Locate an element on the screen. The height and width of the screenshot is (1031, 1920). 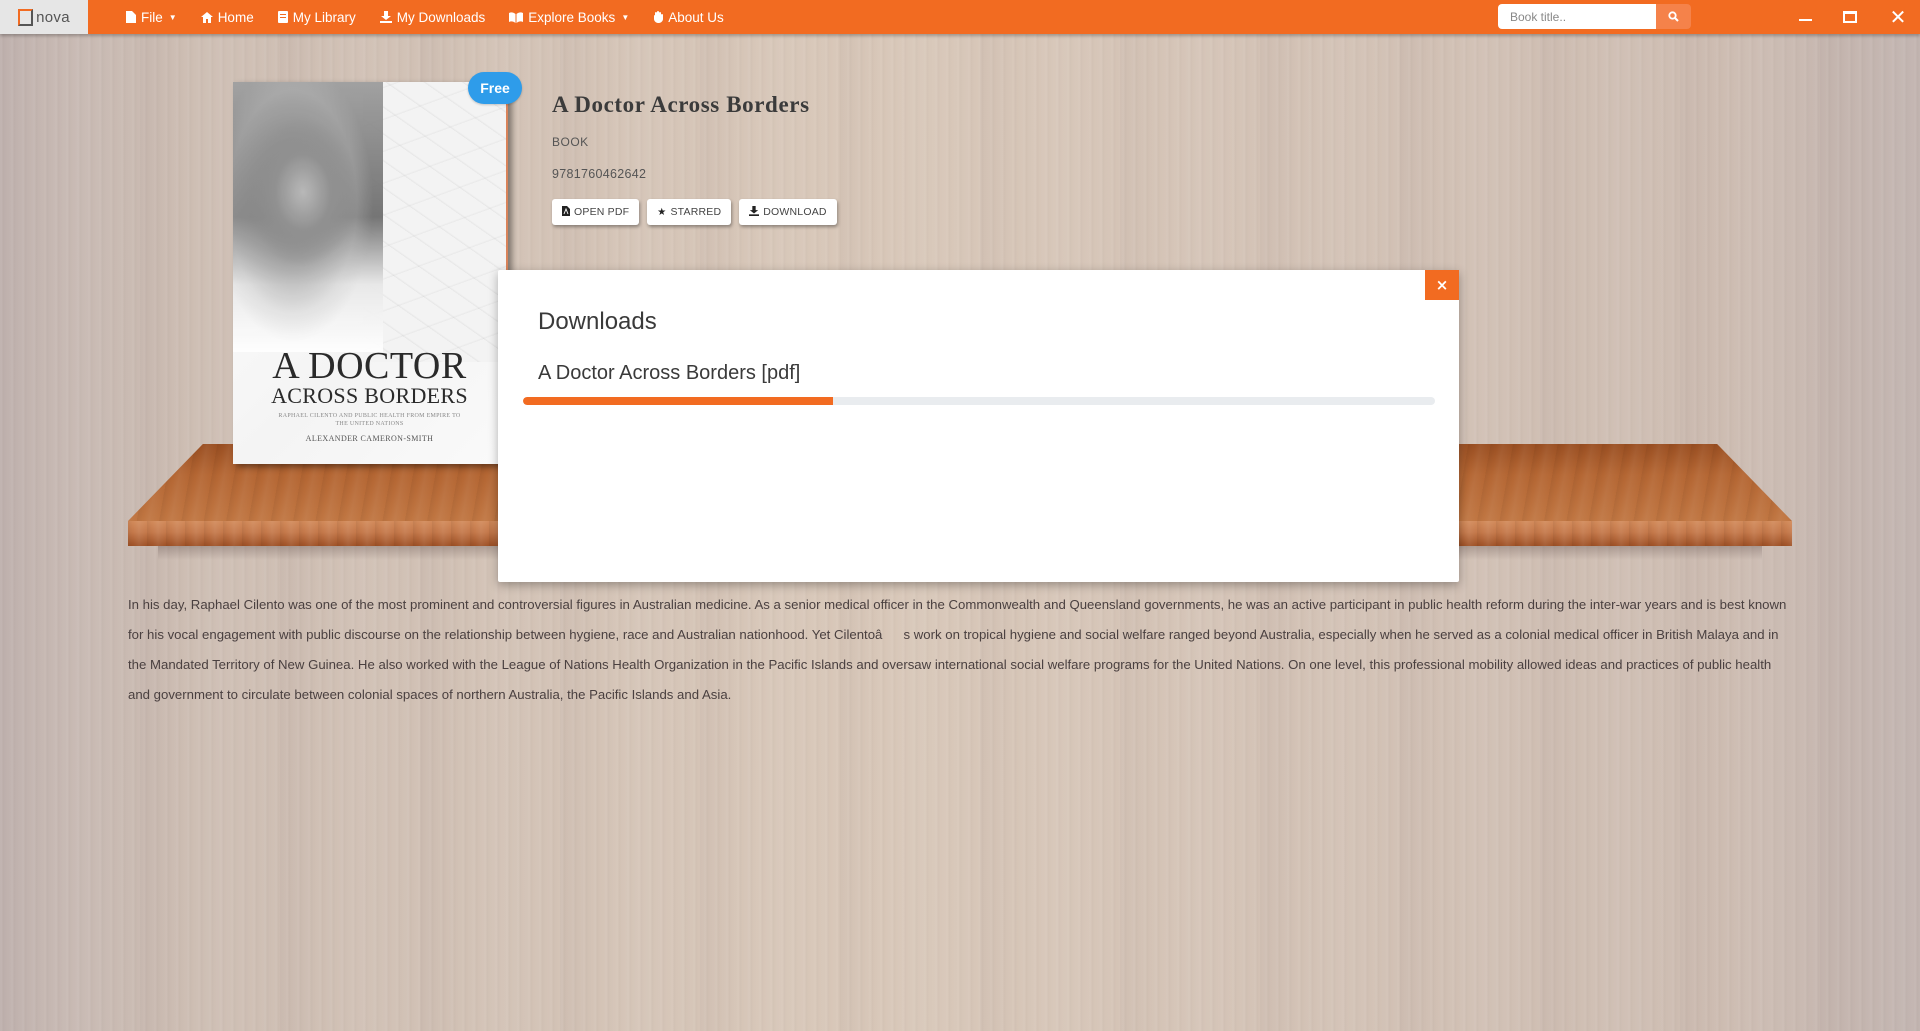
open-book-icon is located at coordinates (516, 17).